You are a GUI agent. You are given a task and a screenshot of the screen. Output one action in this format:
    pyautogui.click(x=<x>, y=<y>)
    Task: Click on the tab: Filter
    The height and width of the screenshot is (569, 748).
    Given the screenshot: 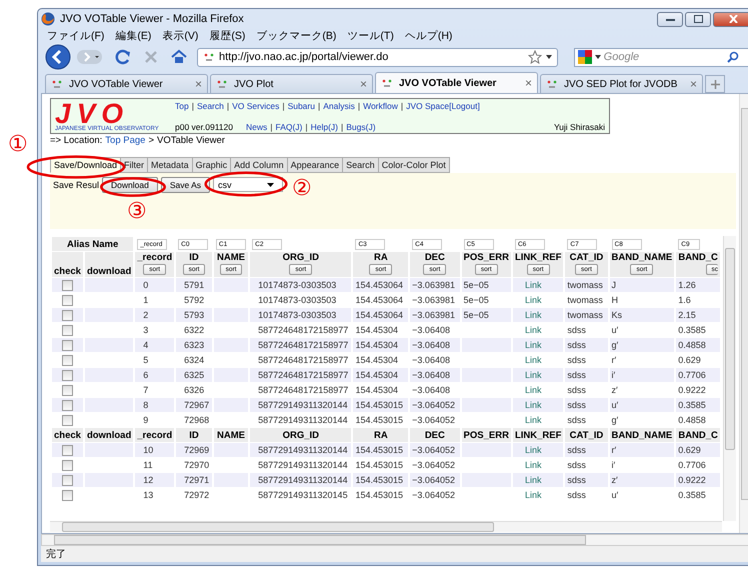 What is the action you would take?
    pyautogui.click(x=134, y=165)
    